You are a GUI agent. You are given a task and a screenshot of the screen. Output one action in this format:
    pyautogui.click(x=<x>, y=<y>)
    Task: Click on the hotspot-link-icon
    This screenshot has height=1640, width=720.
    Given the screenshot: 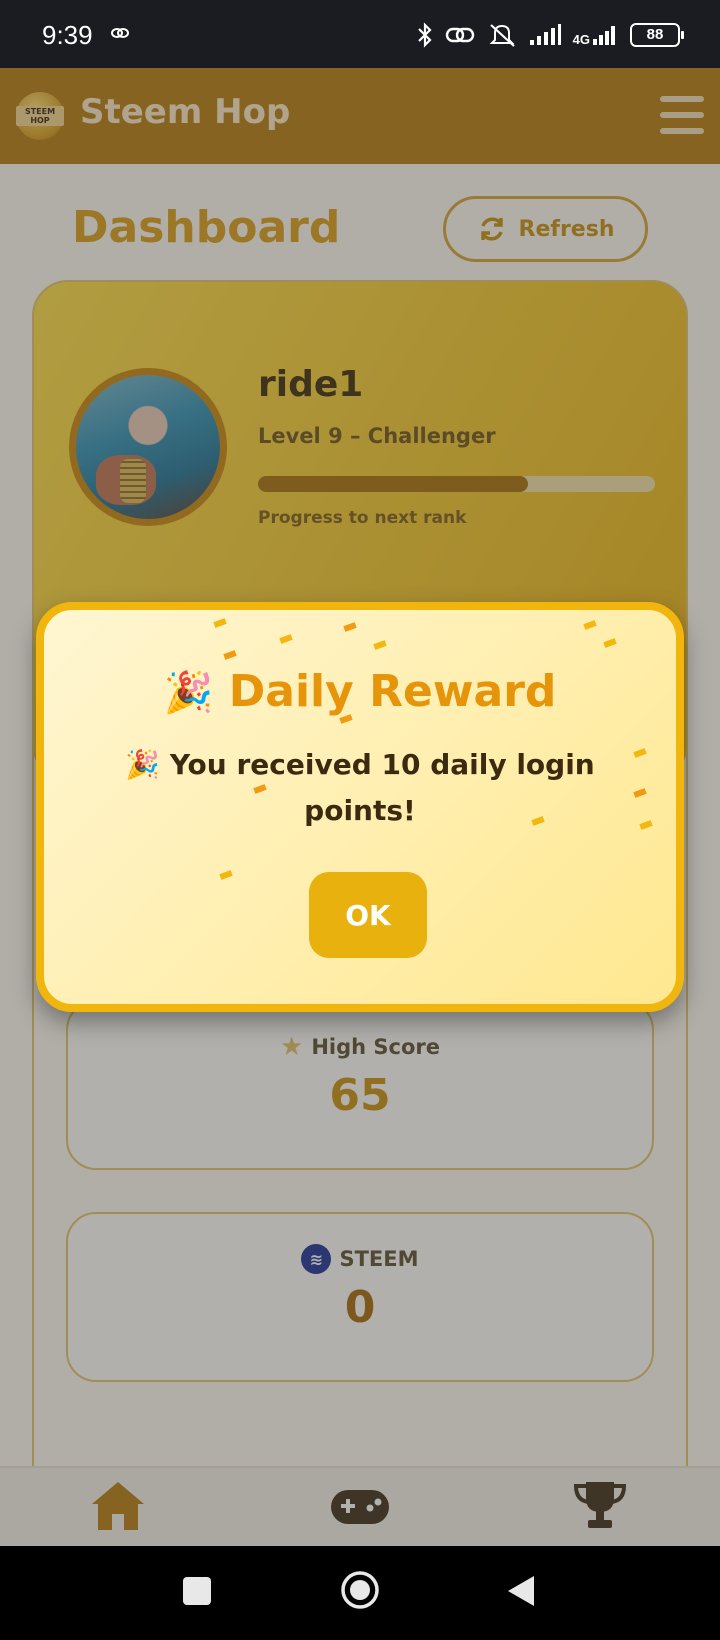 What is the action you would take?
    pyautogui.click(x=459, y=35)
    